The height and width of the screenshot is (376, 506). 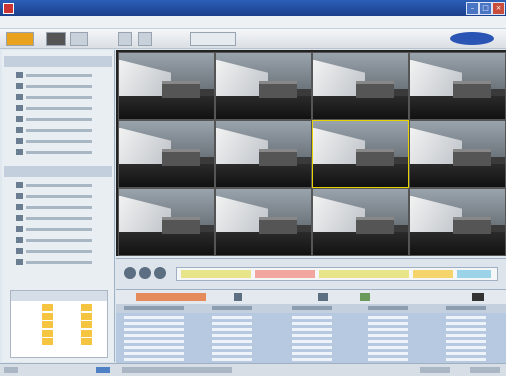 I want to click on play-icon, so click(x=145, y=273).